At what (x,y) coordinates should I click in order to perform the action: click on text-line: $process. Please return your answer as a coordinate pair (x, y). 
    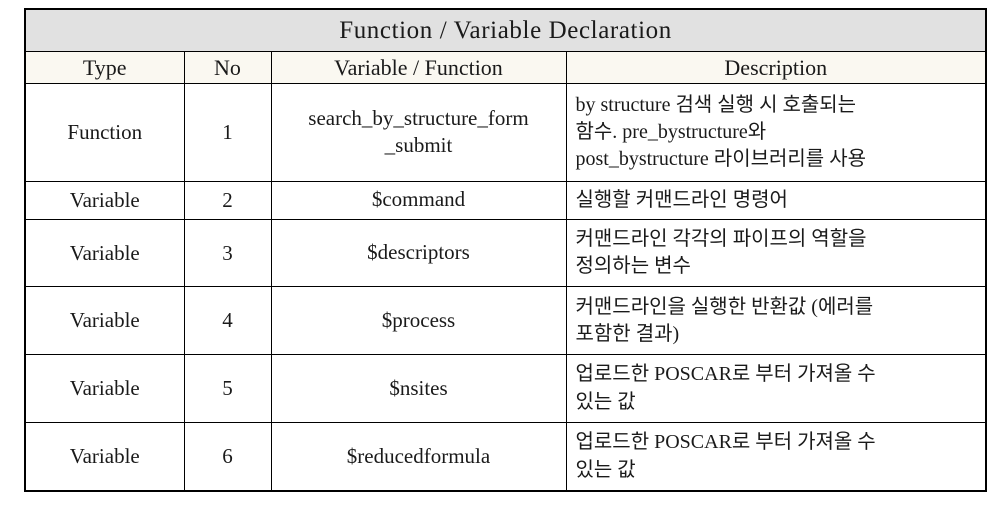
    Looking at the image, I should click on (418, 319).